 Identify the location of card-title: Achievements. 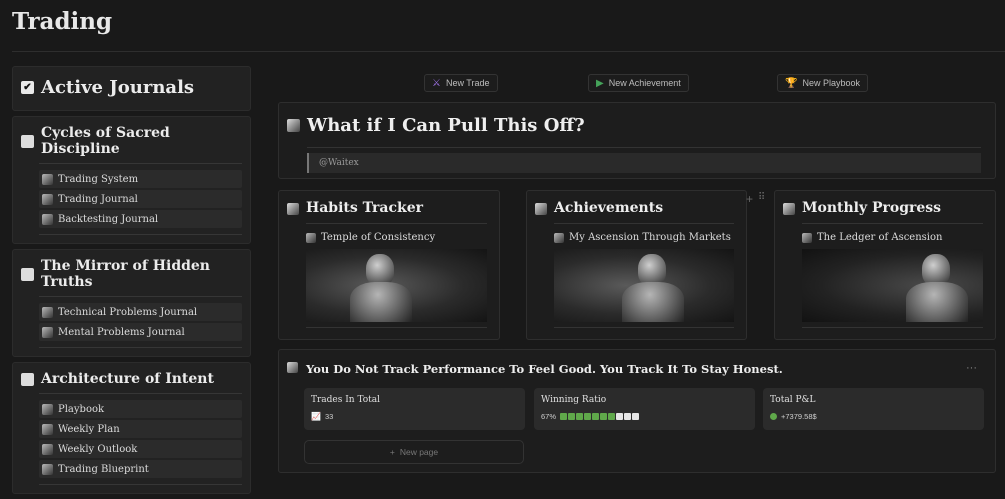
(608, 208).